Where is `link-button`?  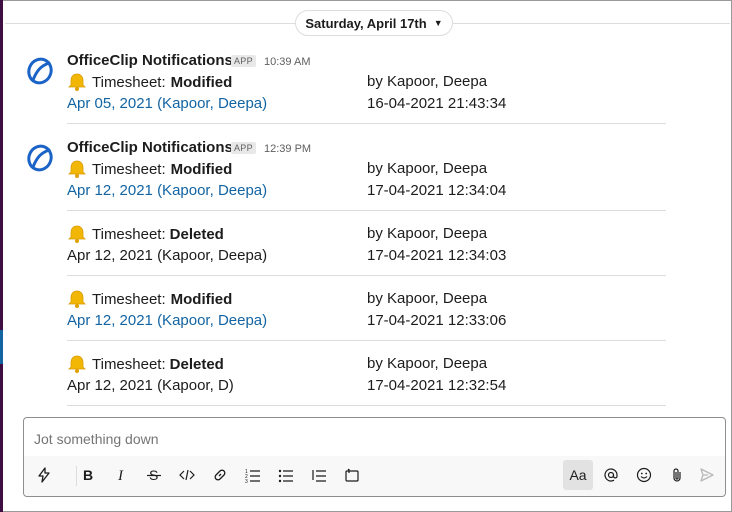
link-button is located at coordinates (220, 475).